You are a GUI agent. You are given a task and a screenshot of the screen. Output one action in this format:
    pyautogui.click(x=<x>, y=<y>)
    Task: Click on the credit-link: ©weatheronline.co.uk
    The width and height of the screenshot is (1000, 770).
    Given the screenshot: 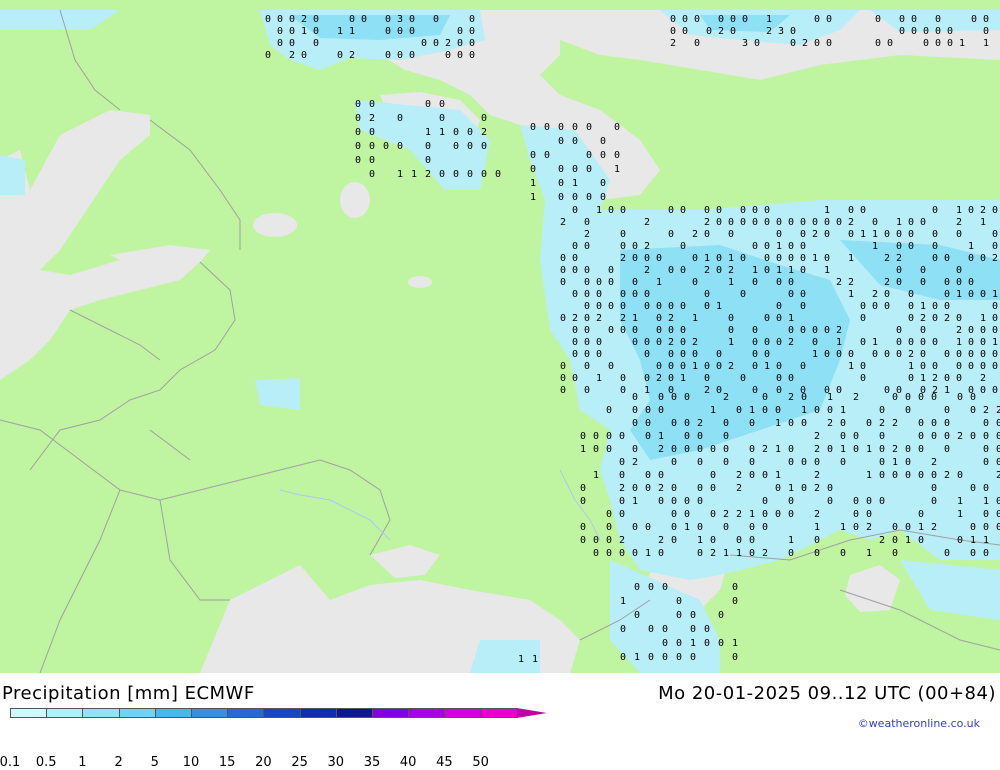 What is the action you would take?
    pyautogui.click(x=919, y=723)
    